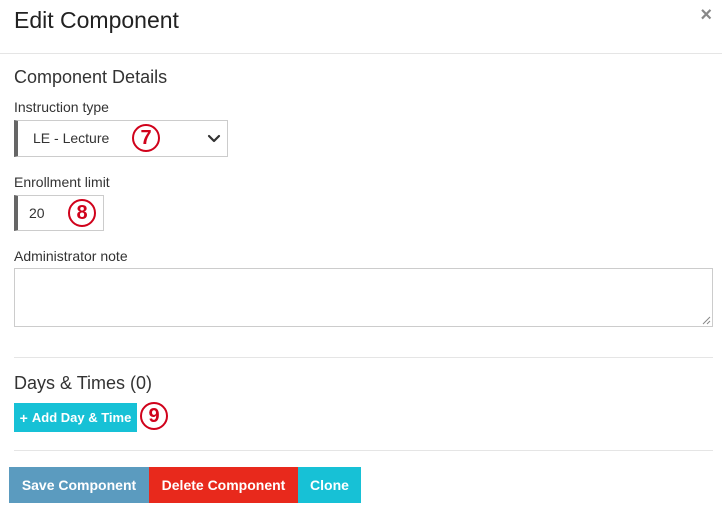 The image size is (722, 522). Describe the element at coordinates (61, 107) in the screenshot. I see `instruction-type-label: Instruction type` at that location.